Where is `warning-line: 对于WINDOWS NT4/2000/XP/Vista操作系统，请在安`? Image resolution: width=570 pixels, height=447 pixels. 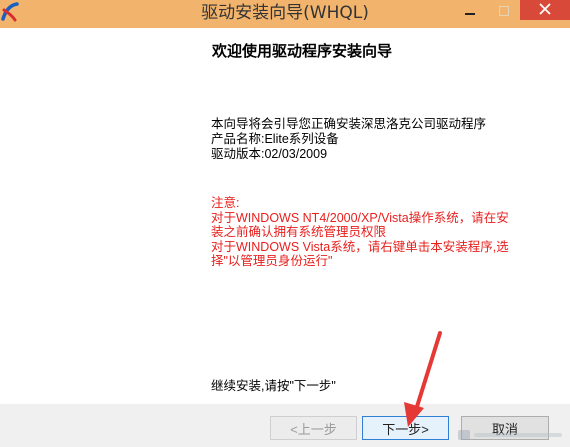
warning-line: 对于WINDOWS NT4/2000/XP/Vista操作系统，请在安 is located at coordinates (360, 217).